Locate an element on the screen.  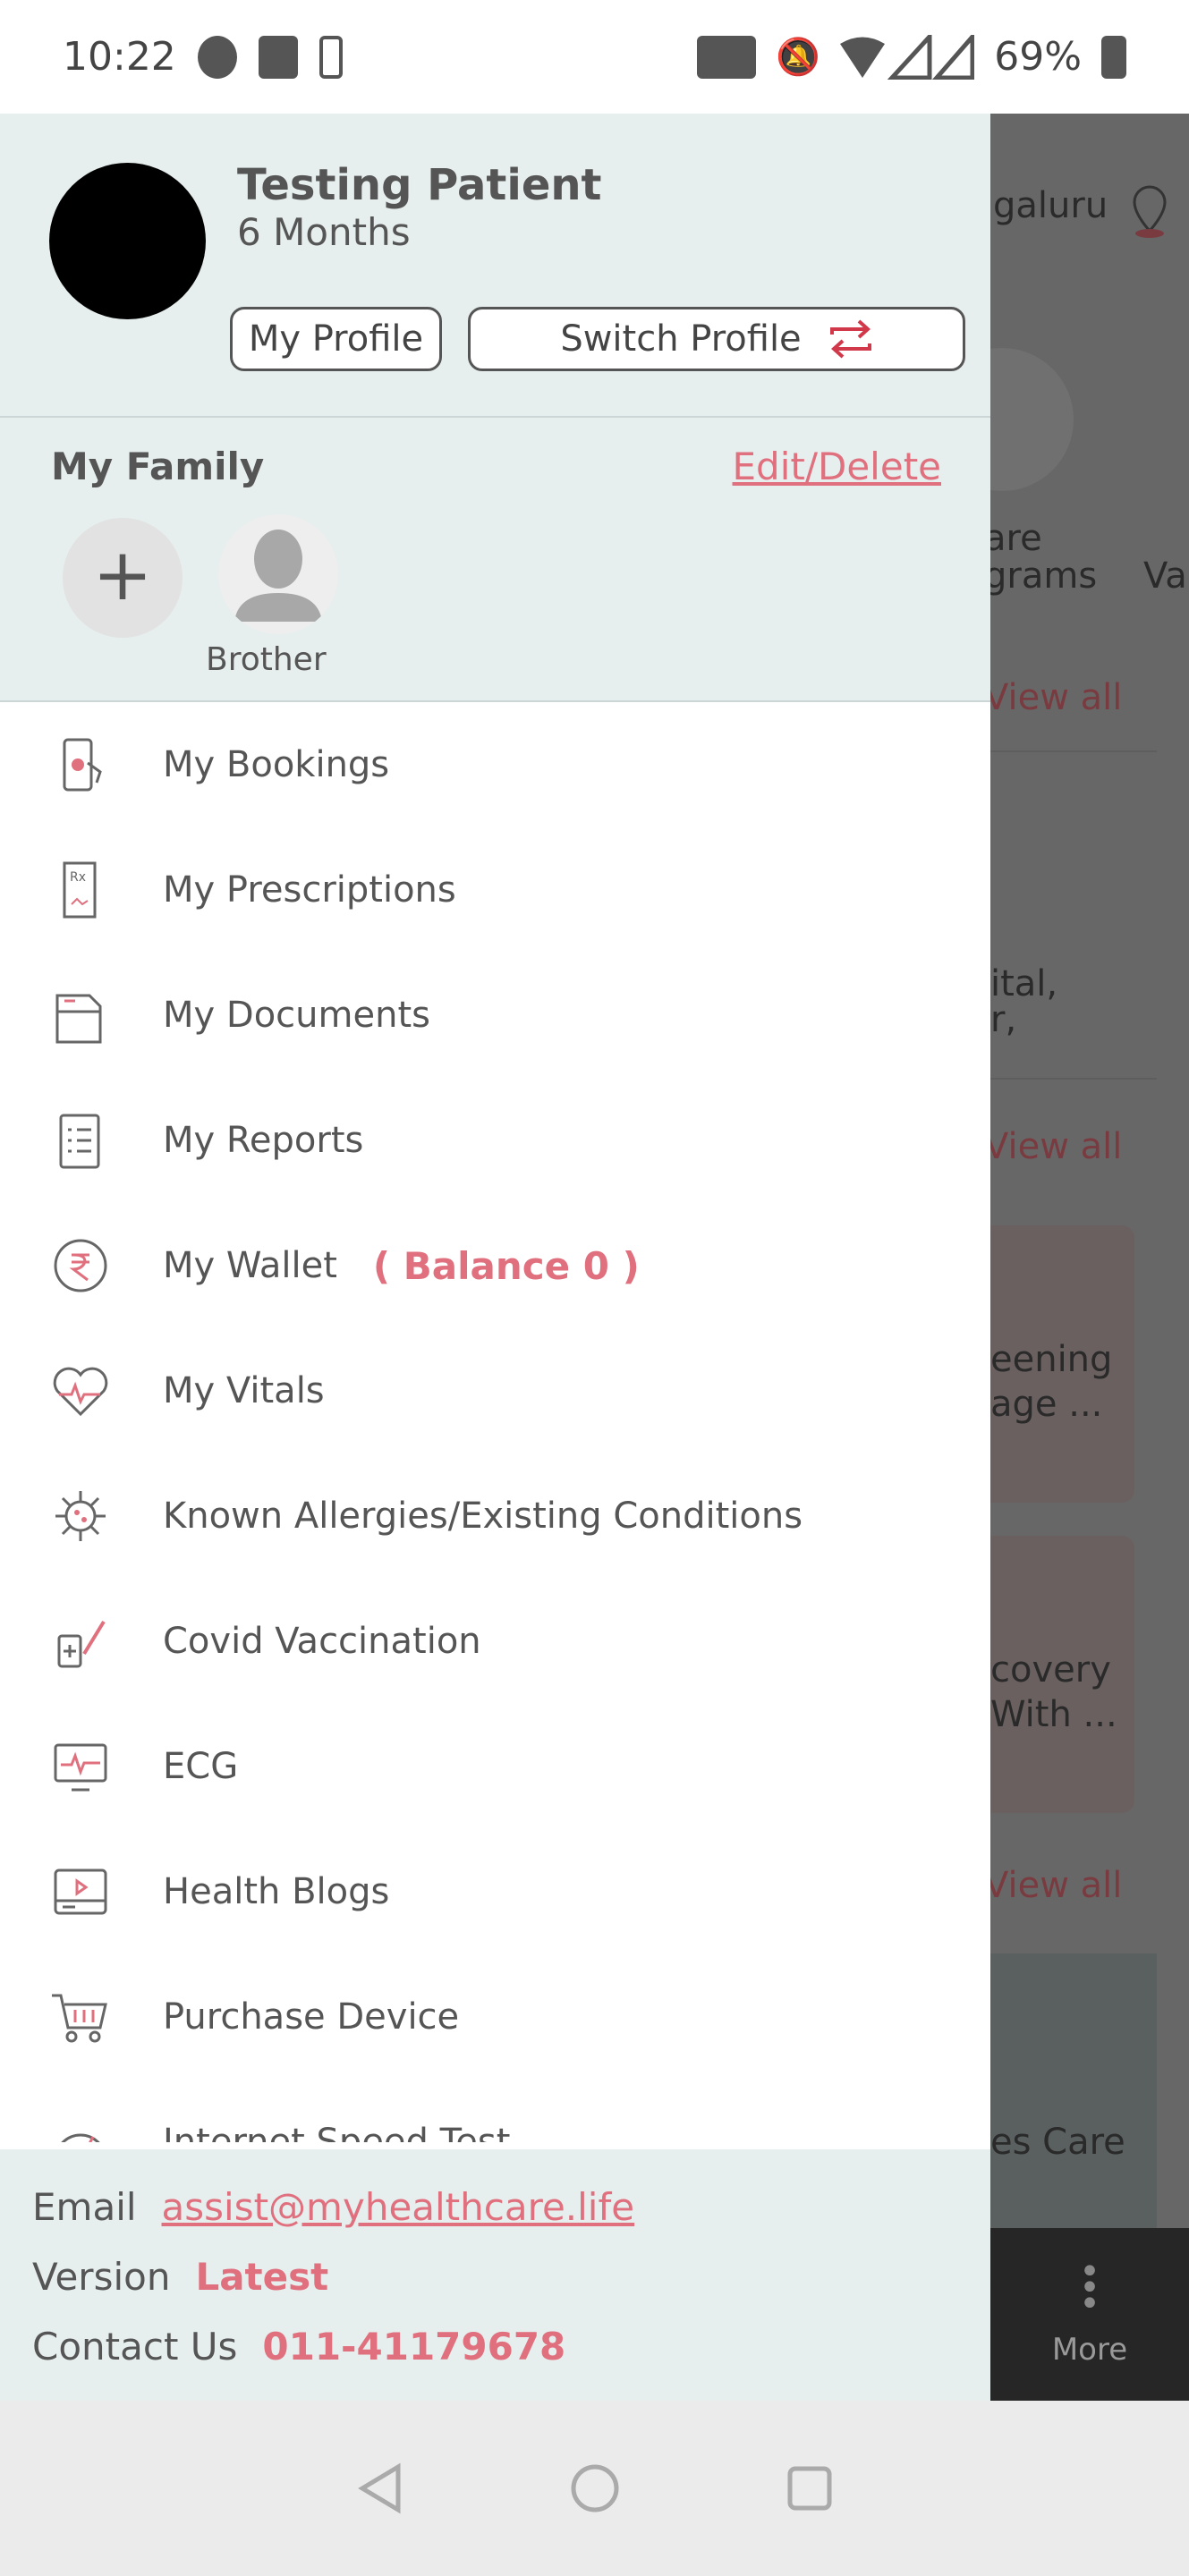
app-notification-icon is located at coordinates (217, 57).